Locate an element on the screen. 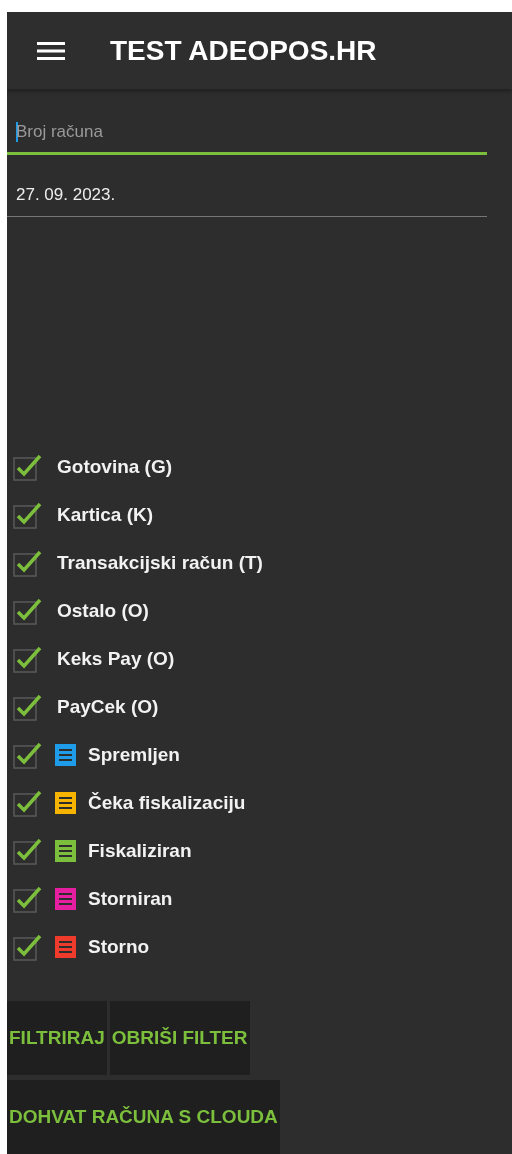 The image size is (512, 1154). payment-type-label: PayCek (O) is located at coordinates (108, 707).